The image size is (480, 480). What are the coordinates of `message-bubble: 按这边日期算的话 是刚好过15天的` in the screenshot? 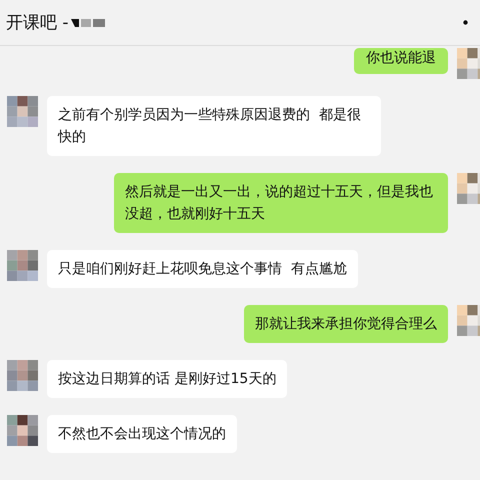 It's located at (167, 379).